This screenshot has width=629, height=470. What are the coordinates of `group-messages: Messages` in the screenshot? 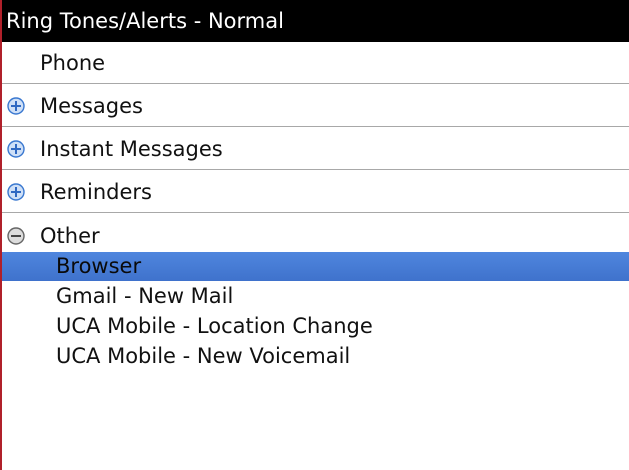 It's located at (315, 106).